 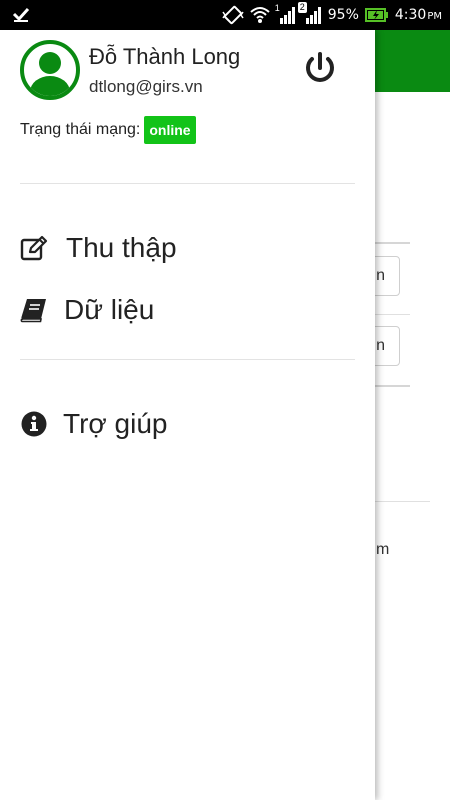 I want to click on wifi-icon, so click(x=260, y=15).